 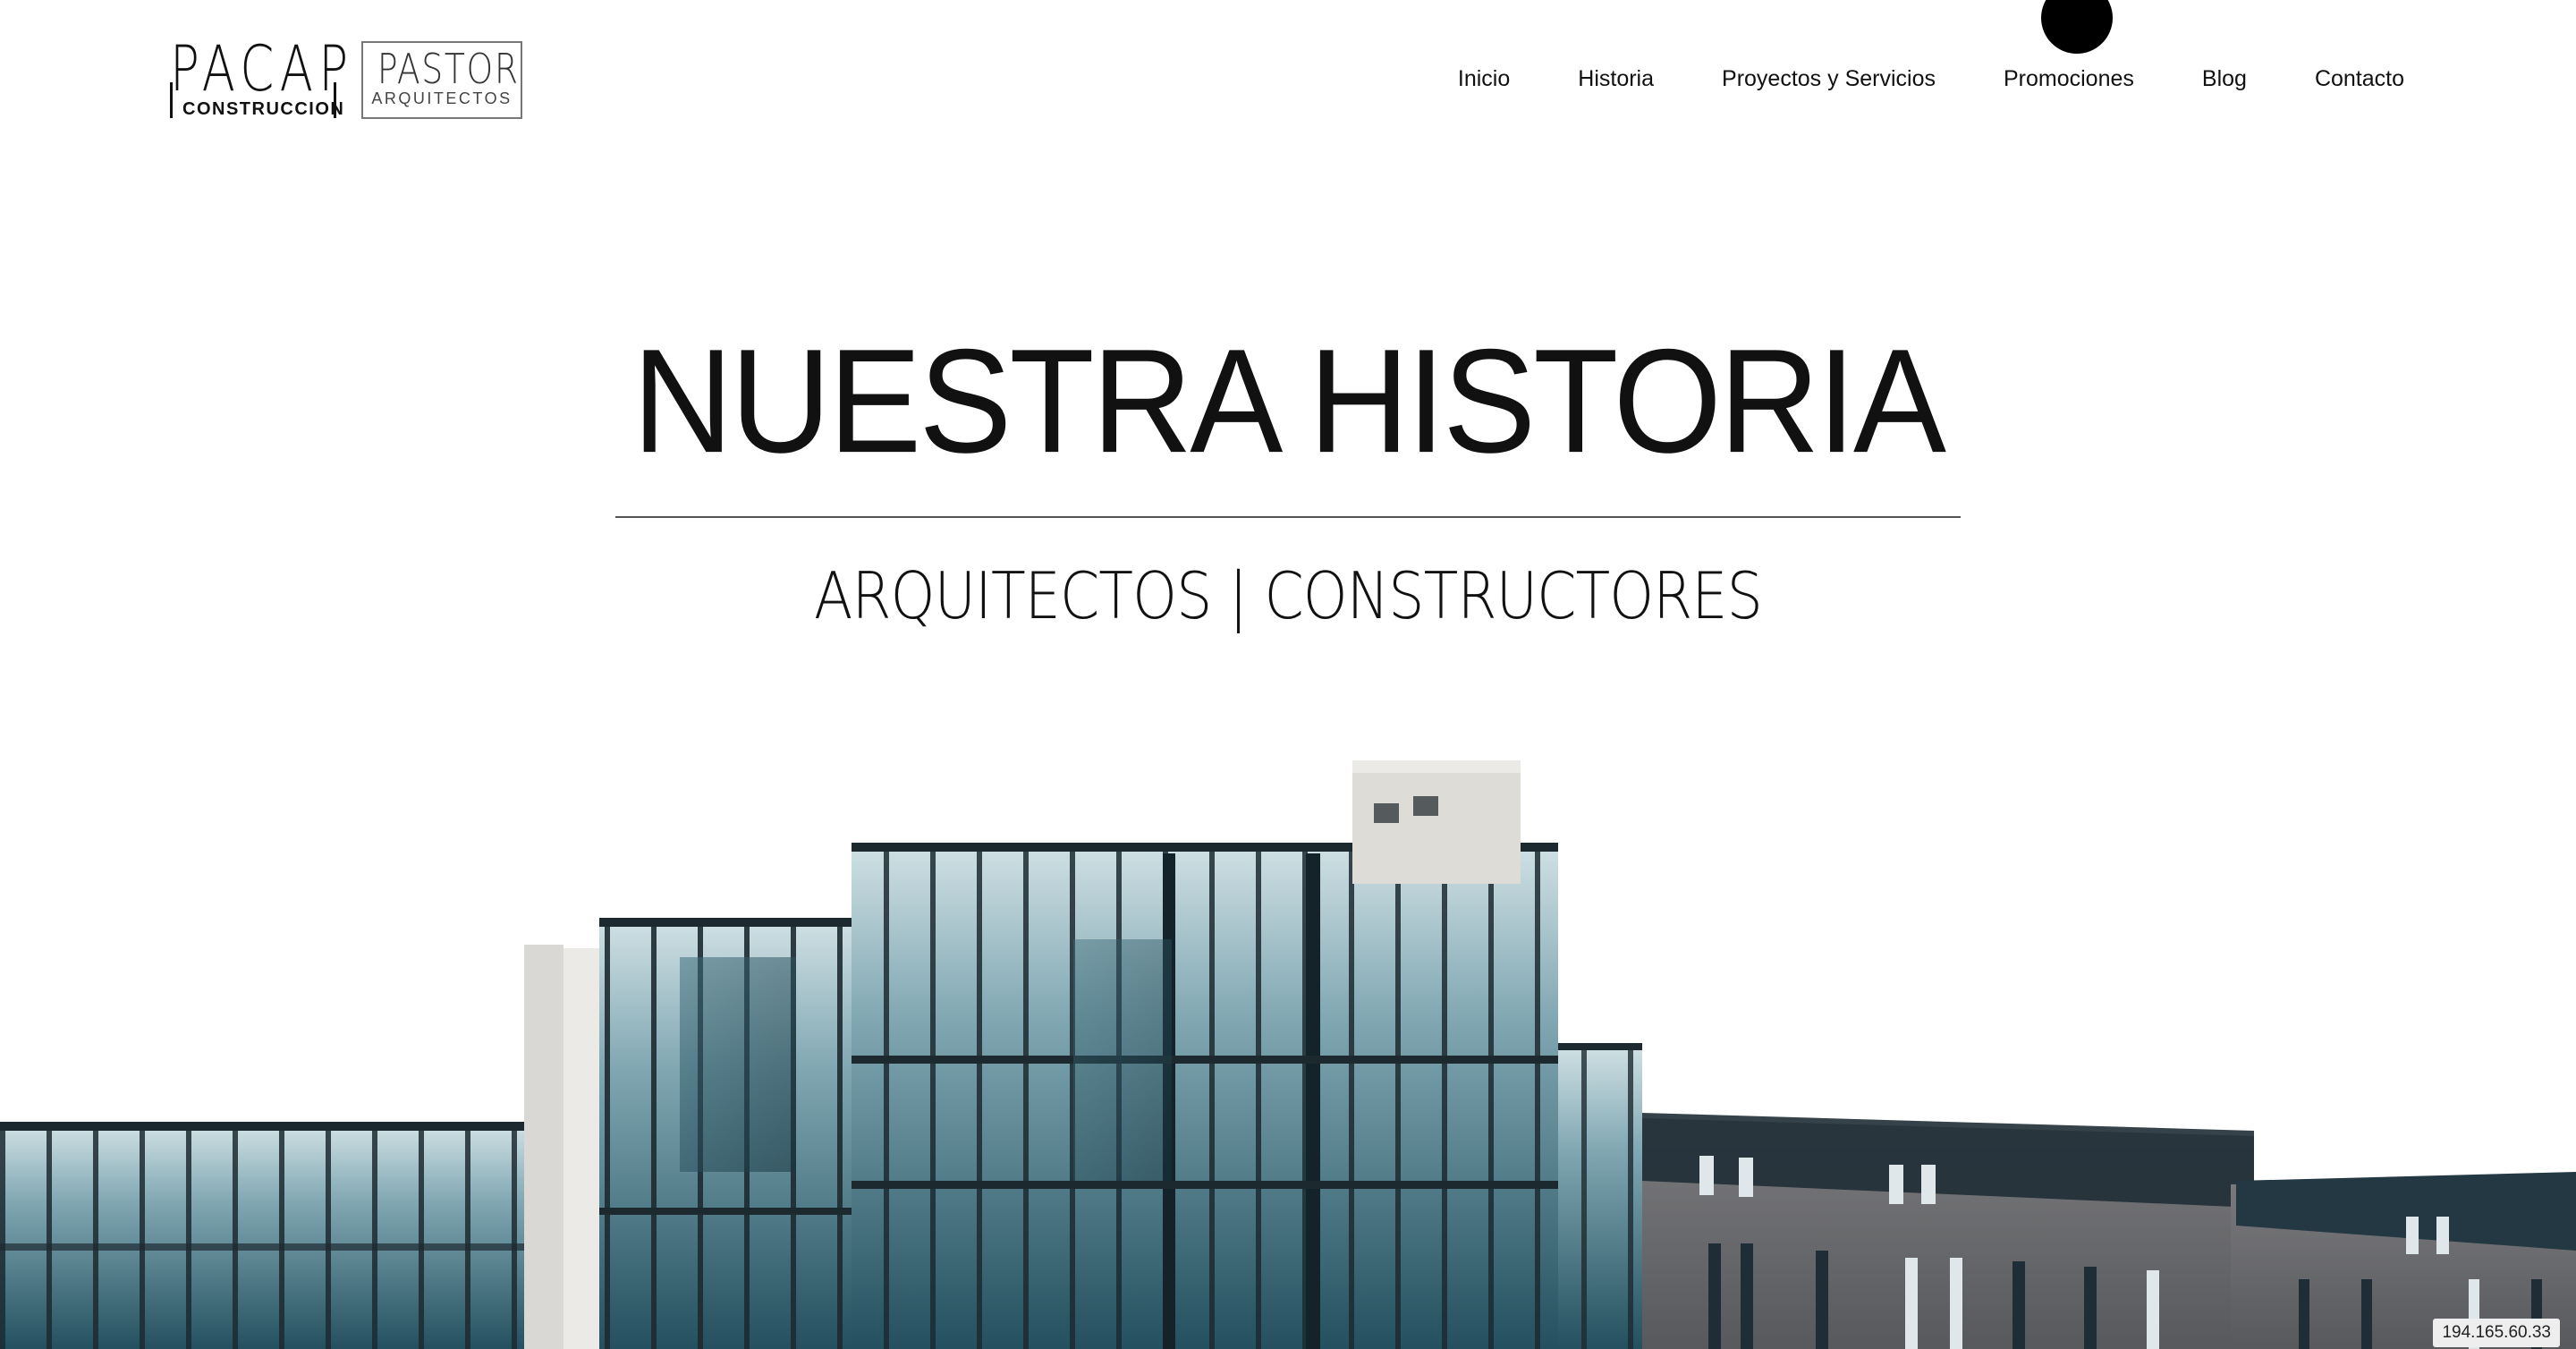 What do you see at coordinates (1288, 517) in the screenshot?
I see `title-divider` at bounding box center [1288, 517].